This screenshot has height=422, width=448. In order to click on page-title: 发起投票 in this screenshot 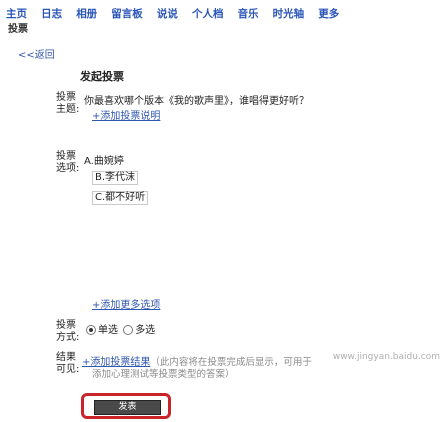, I will do `click(102, 76)`.